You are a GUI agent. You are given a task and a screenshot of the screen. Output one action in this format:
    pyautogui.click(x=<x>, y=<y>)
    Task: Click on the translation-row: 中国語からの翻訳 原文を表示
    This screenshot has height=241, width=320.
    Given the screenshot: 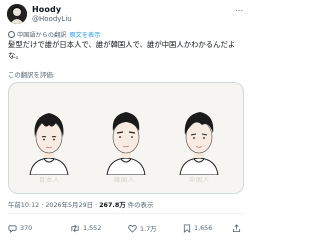 What is the action you would take?
    pyautogui.click(x=54, y=34)
    